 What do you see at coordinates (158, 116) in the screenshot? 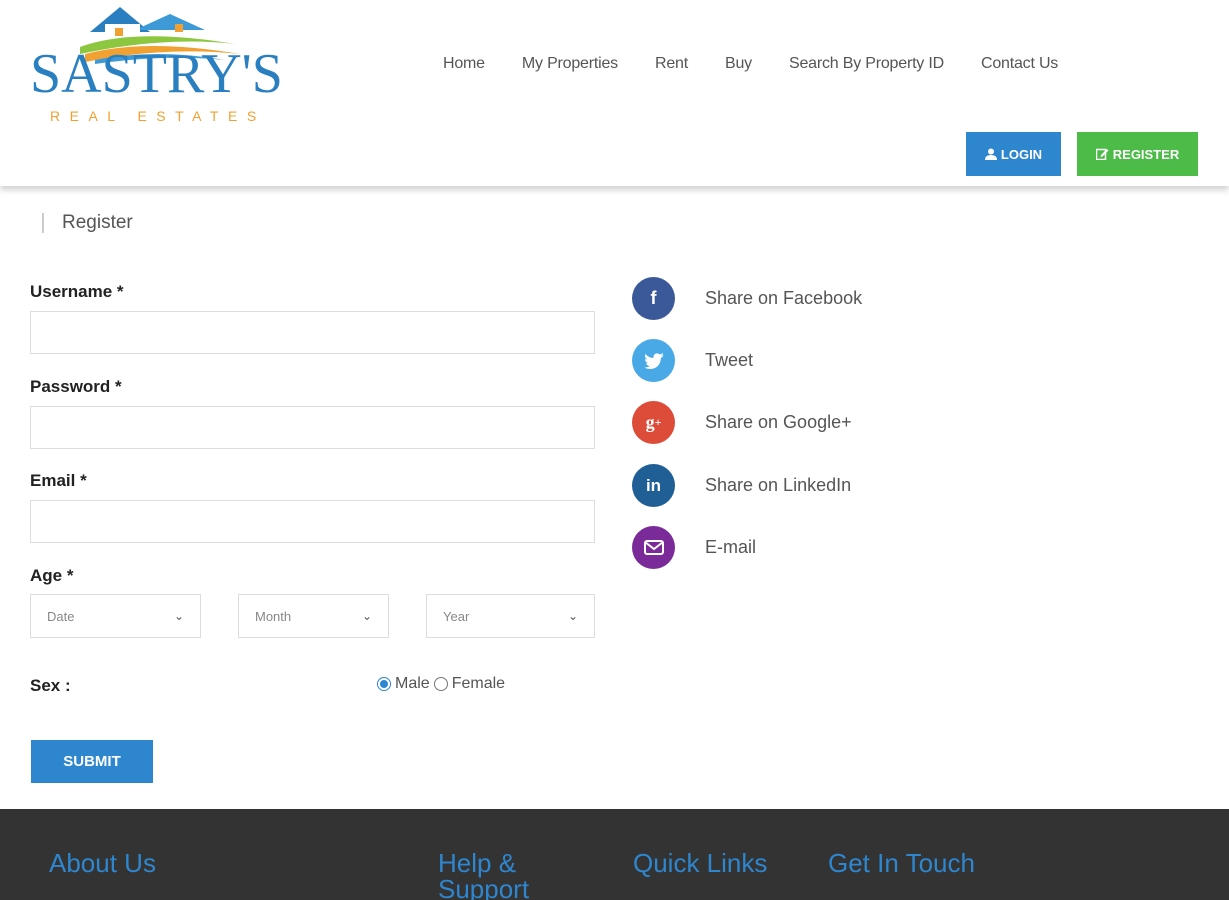
I see `logo-tagline: REAL ESTATES` at bounding box center [158, 116].